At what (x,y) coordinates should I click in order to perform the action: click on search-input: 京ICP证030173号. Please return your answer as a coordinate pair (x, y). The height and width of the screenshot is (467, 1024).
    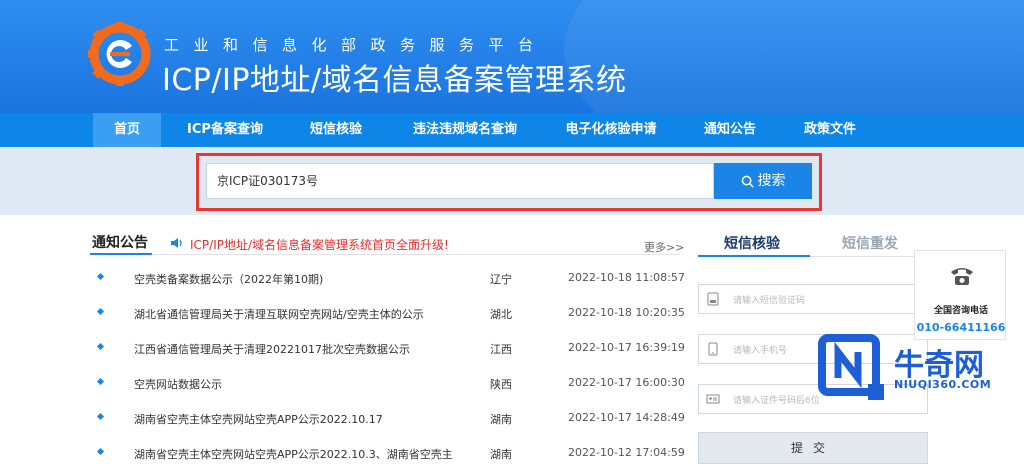
    Looking at the image, I should click on (460, 181).